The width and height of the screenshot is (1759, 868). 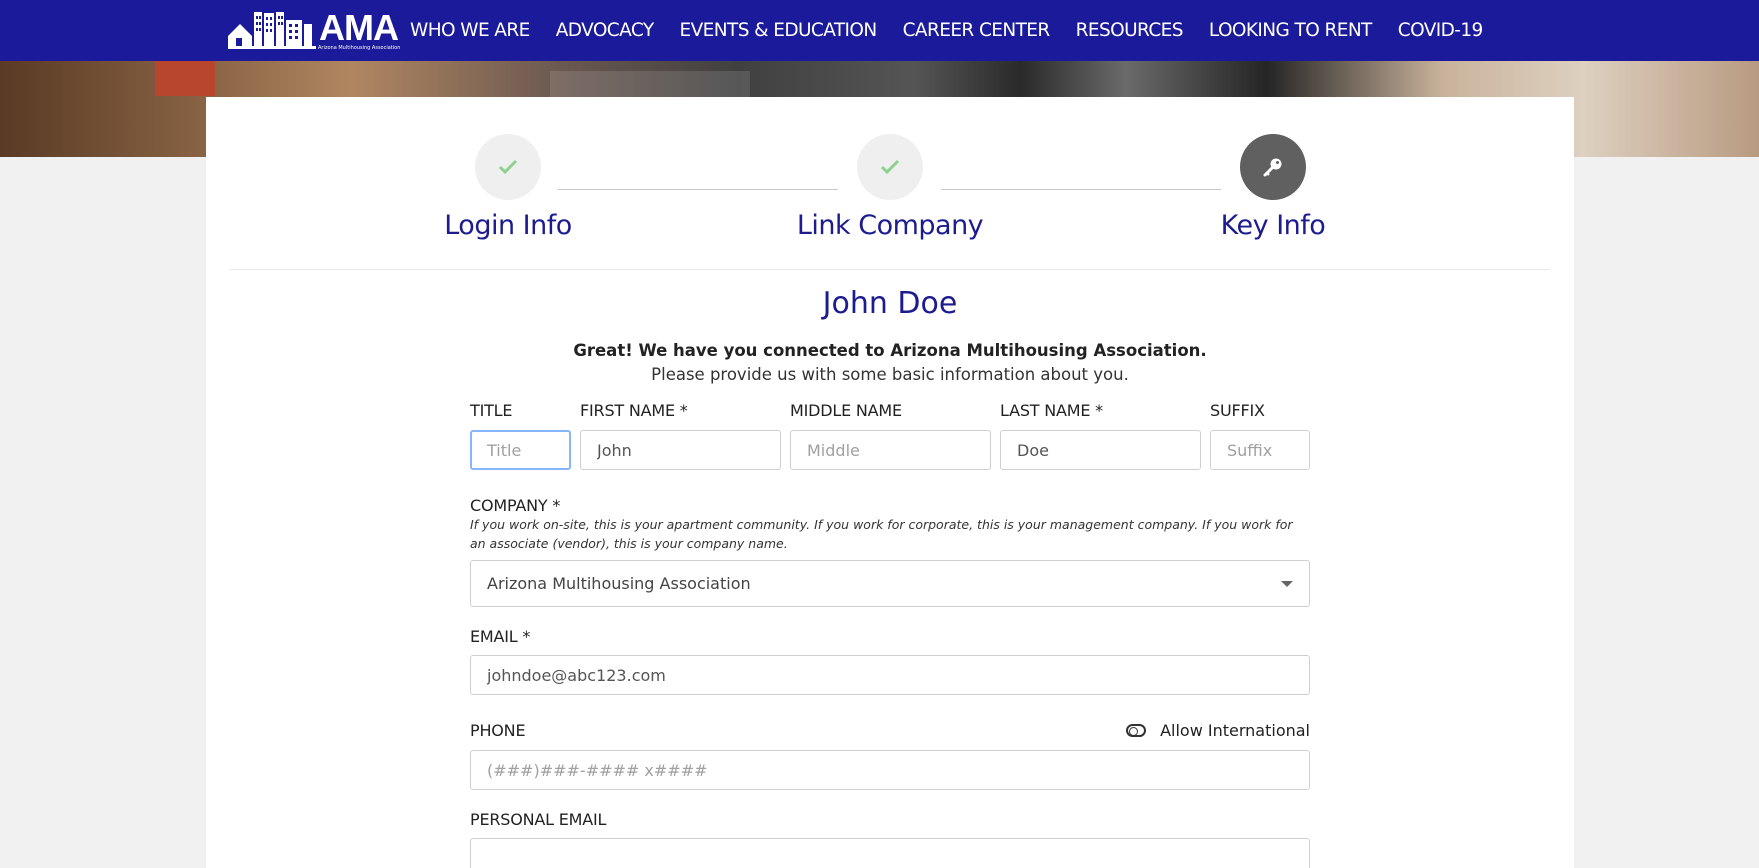 What do you see at coordinates (500, 636) in the screenshot?
I see `email-label: EMAIL *` at bounding box center [500, 636].